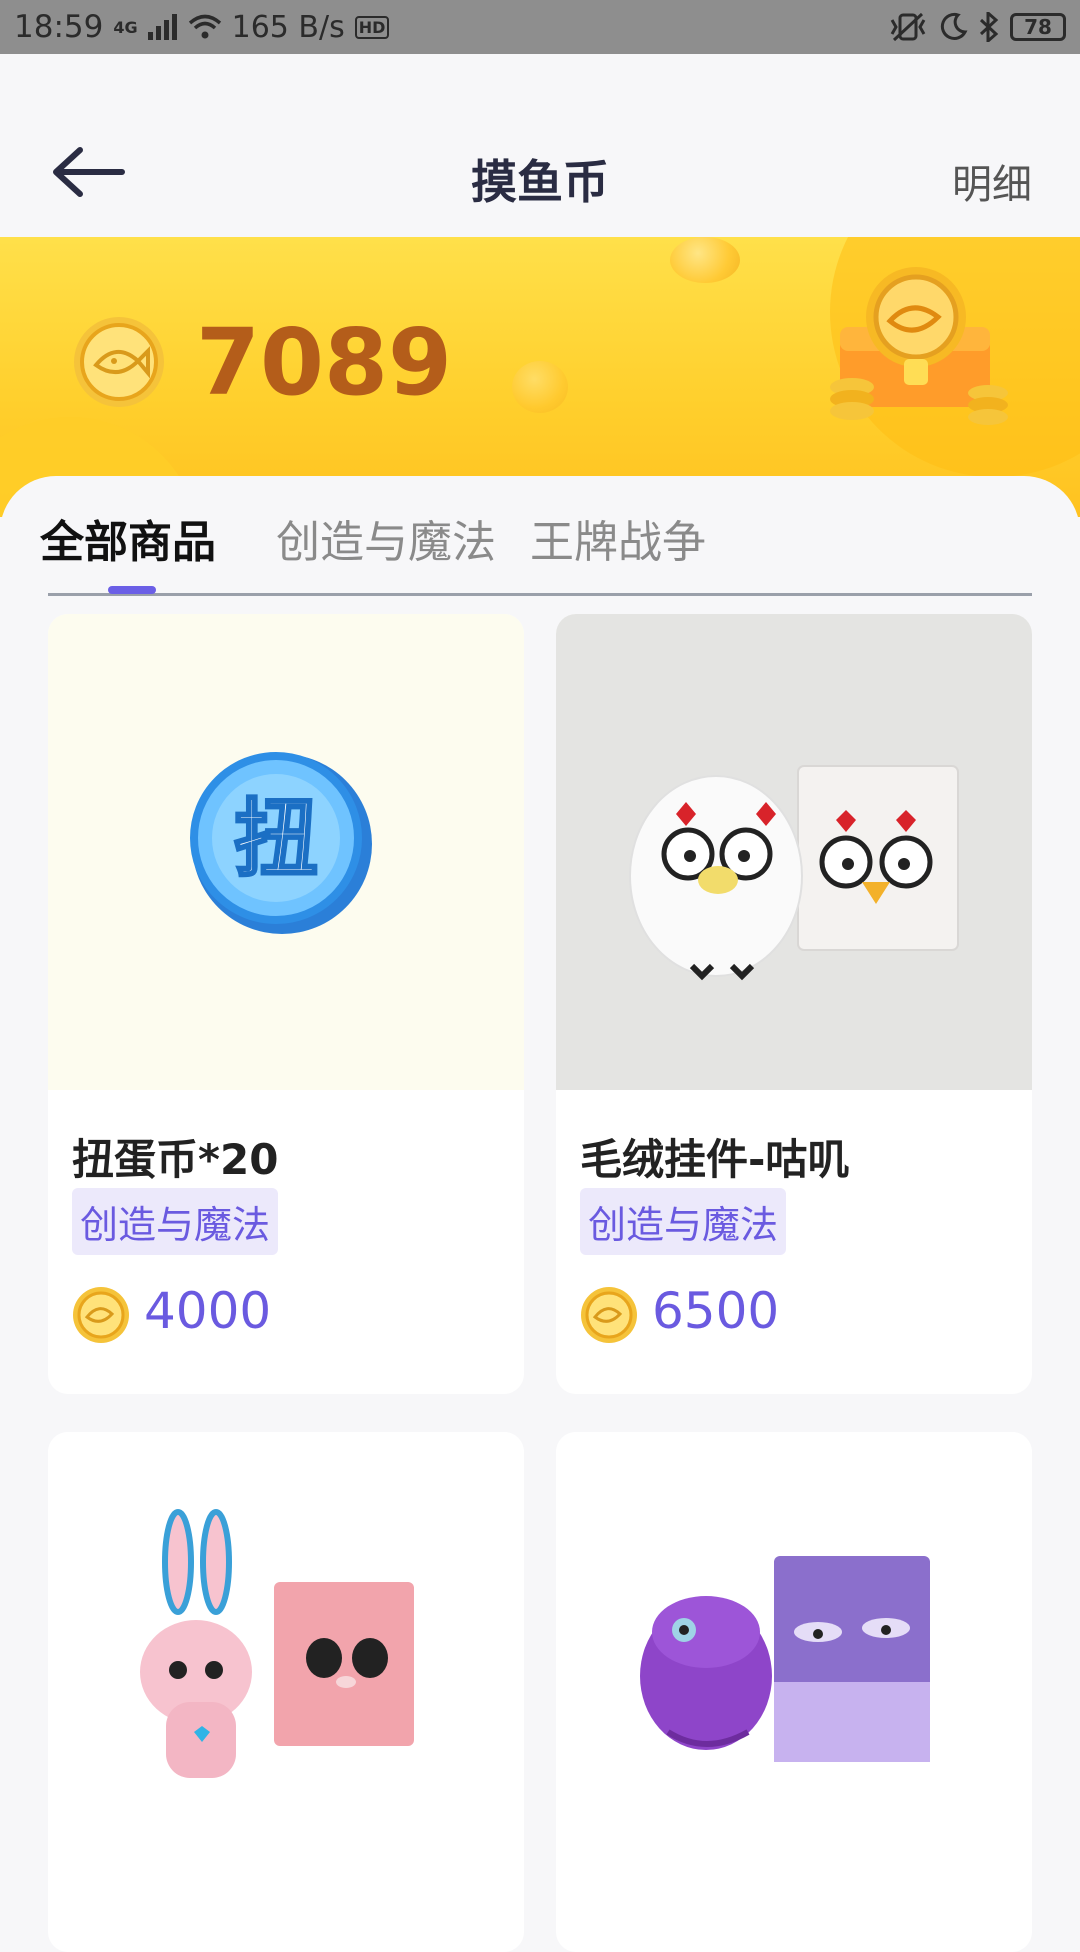 This screenshot has width=1080, height=1952. I want to click on network-type: 4G, so click(125, 27).